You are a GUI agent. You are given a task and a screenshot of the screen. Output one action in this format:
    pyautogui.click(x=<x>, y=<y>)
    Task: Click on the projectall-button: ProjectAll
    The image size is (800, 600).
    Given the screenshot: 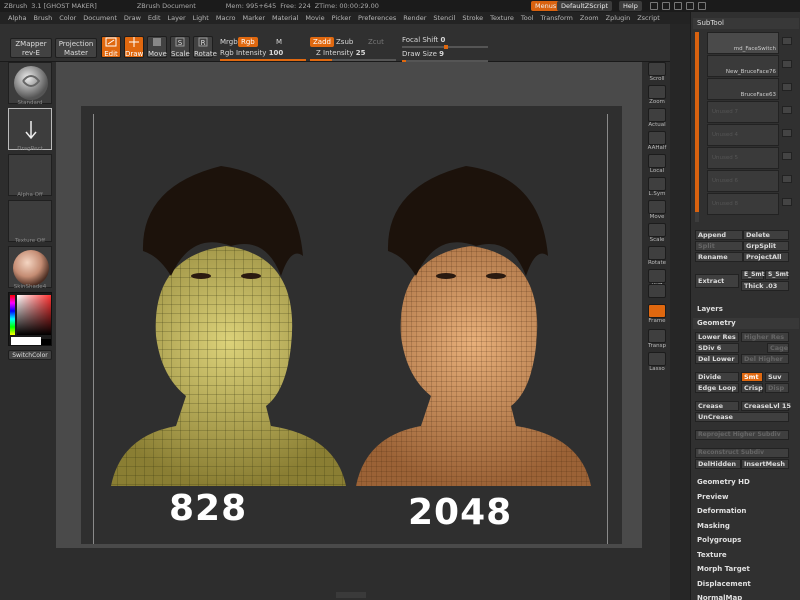 What is the action you would take?
    pyautogui.click(x=766, y=257)
    